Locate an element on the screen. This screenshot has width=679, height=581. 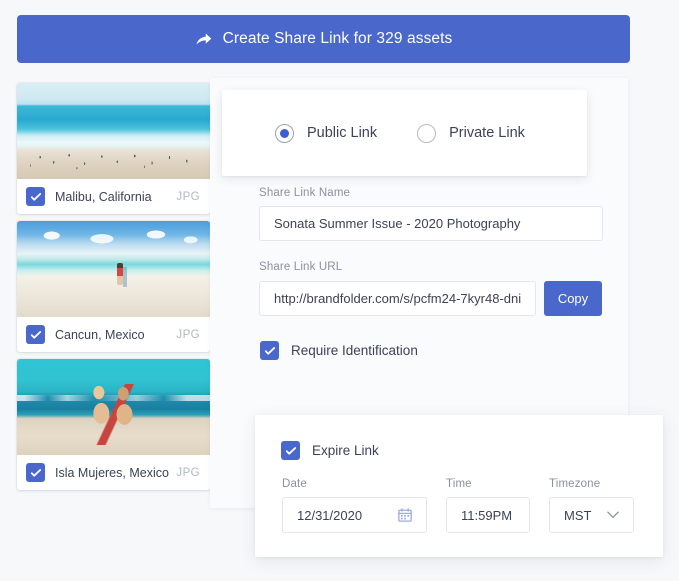
require-identification-row: Require Identification is located at coordinates (339, 350).